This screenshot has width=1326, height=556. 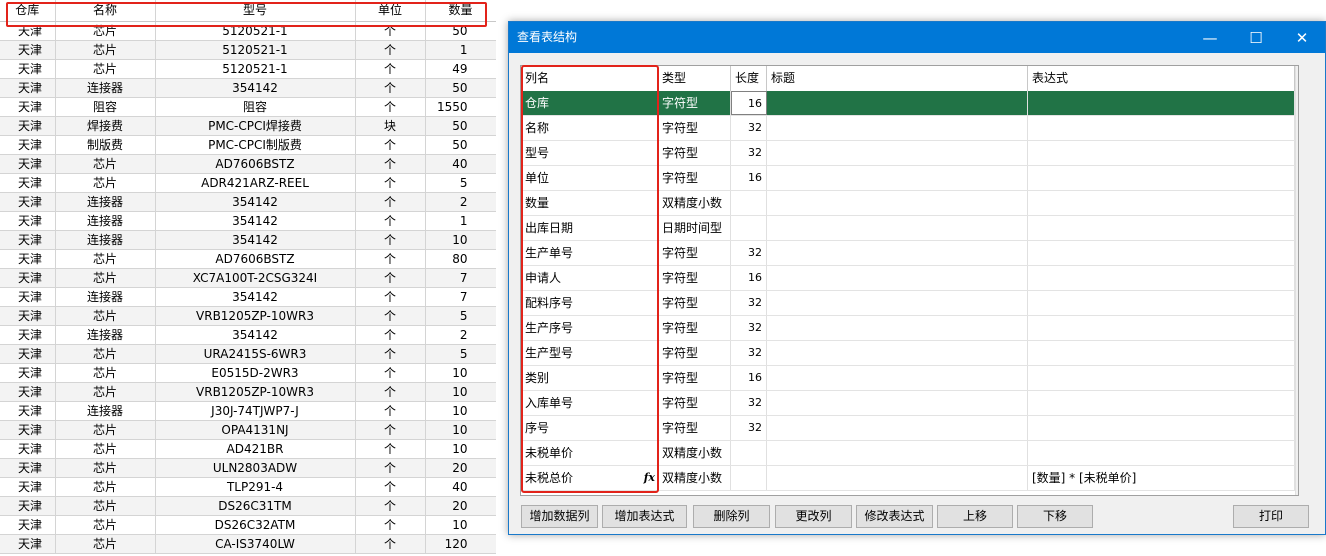 What do you see at coordinates (460, 69) in the screenshot?
I see `sheet-cell: 49` at bounding box center [460, 69].